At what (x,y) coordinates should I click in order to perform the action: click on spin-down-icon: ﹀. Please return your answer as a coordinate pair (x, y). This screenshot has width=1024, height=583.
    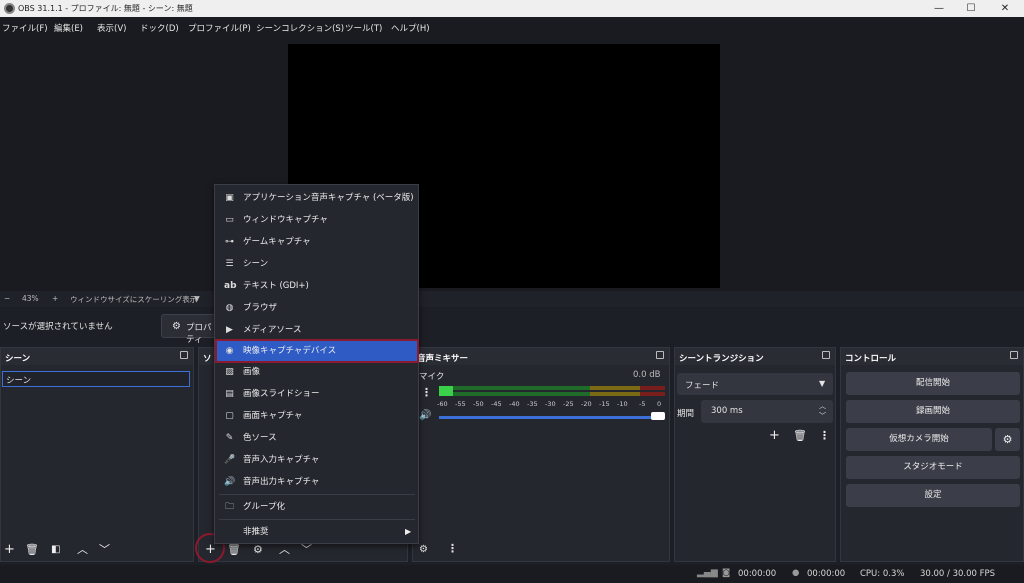
    Looking at the image, I should click on (822, 416).